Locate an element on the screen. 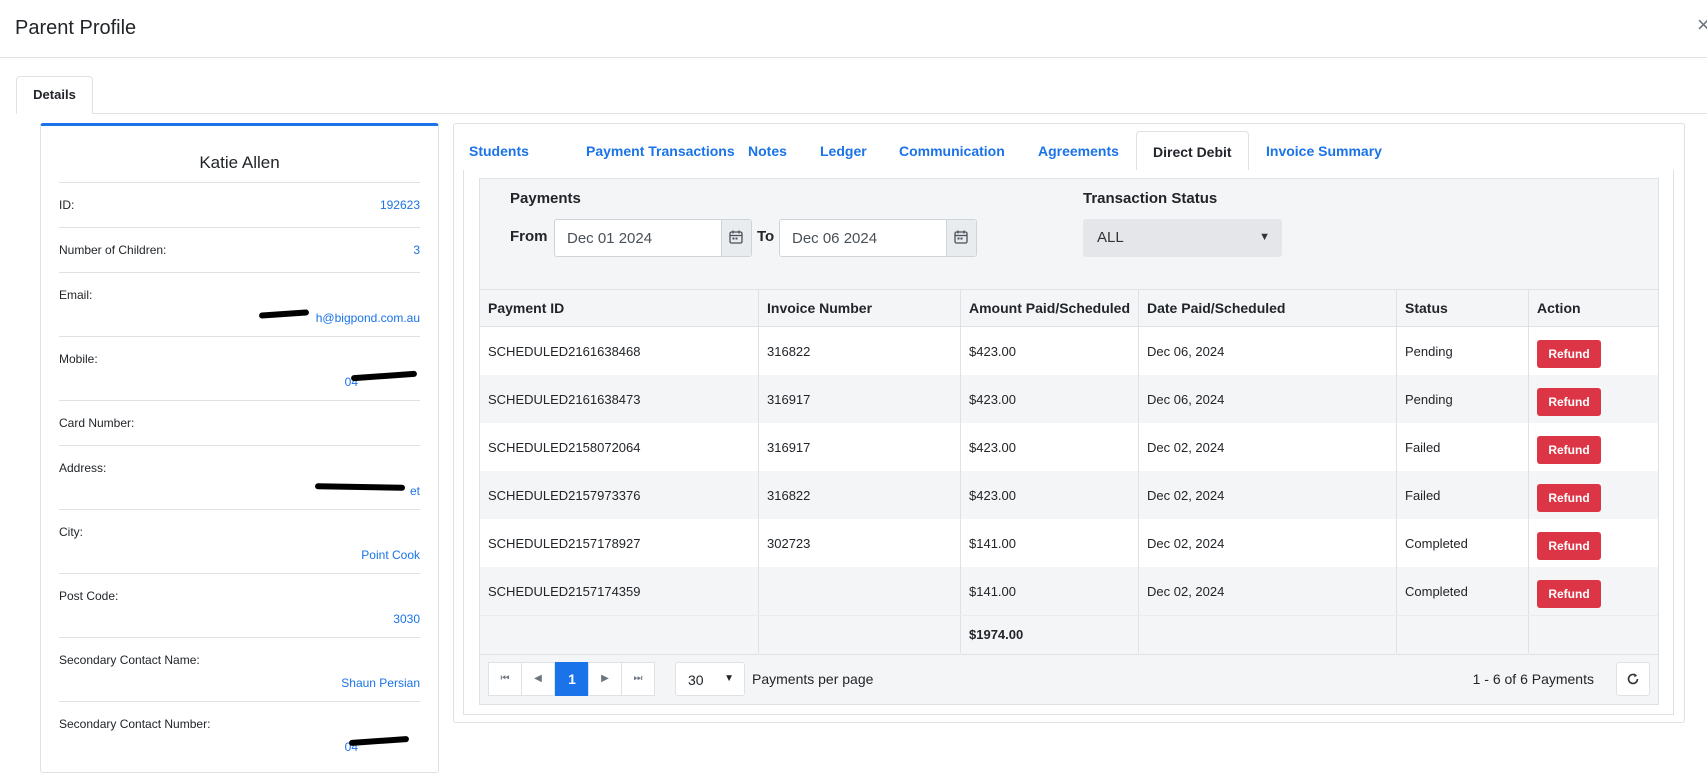  field-label: Email: is located at coordinates (76, 295).